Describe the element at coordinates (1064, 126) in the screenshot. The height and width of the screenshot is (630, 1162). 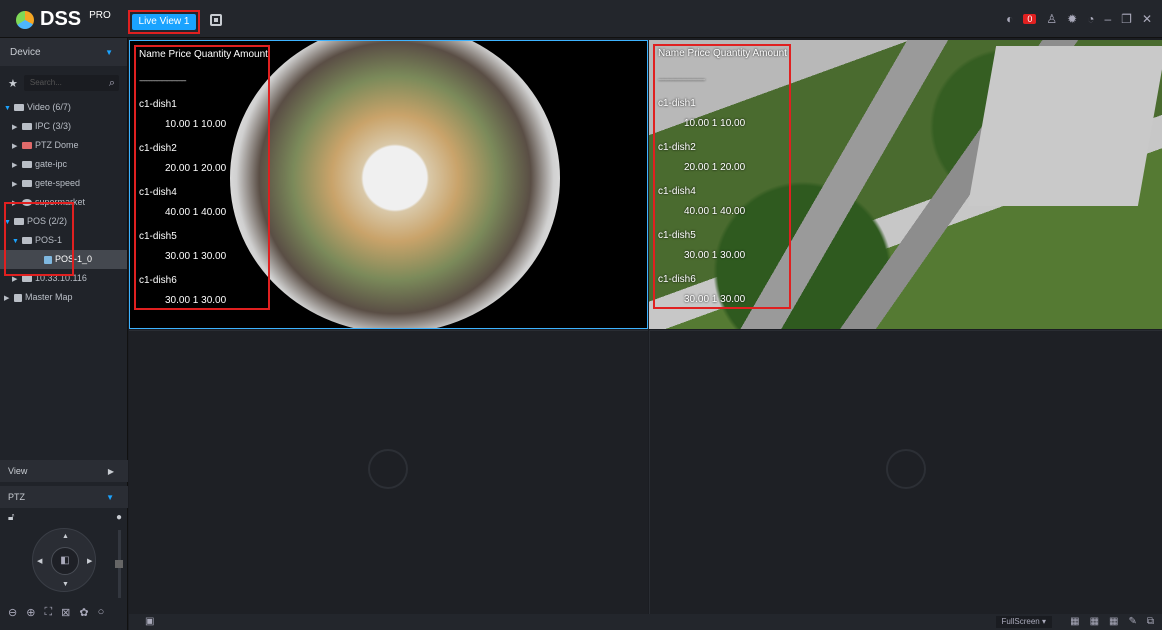
I see `building-roof` at that location.